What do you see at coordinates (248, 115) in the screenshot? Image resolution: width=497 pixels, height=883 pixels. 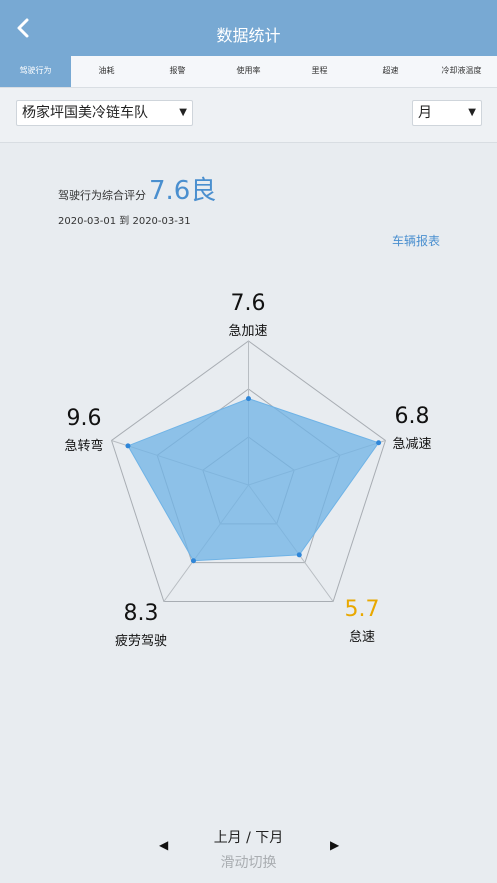 I see `filter-bar: 杨家坪国美冷链车队 ▼ 月 ▼` at bounding box center [248, 115].